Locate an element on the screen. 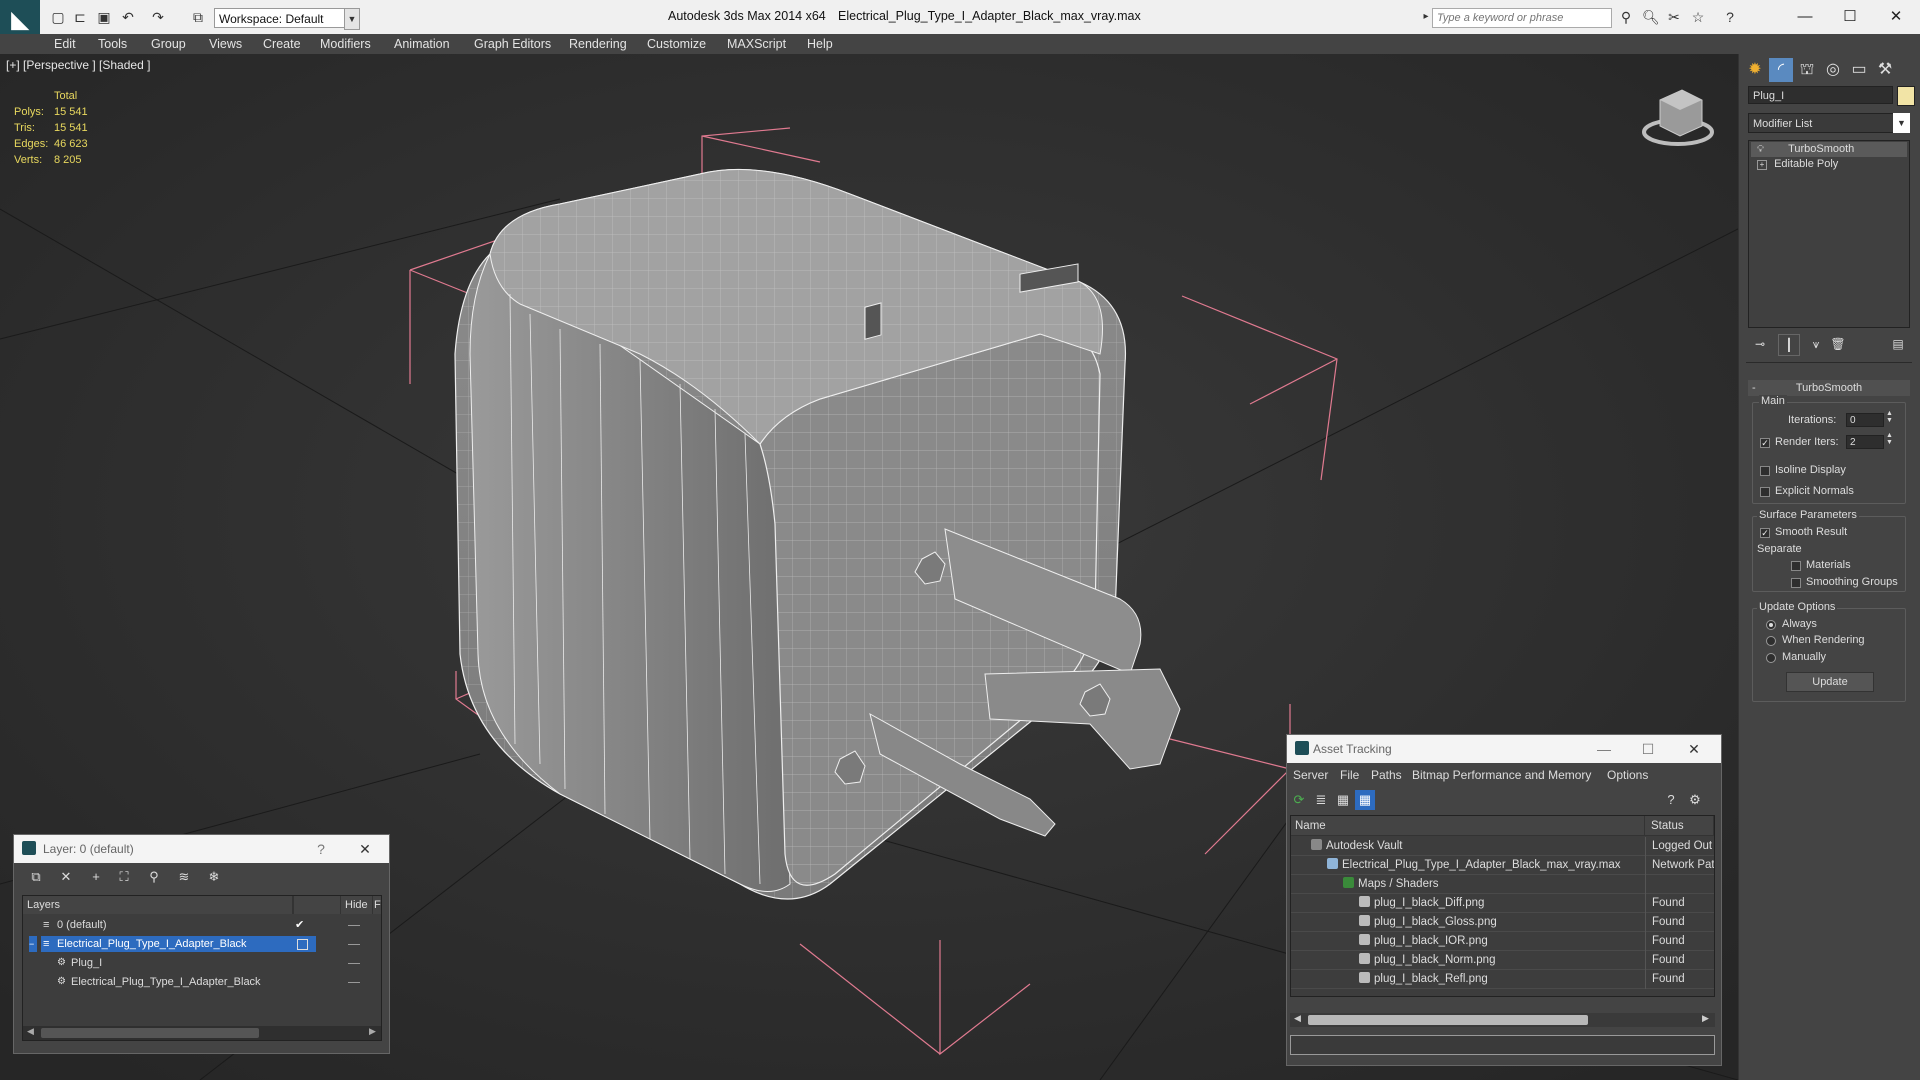 The height and width of the screenshot is (1080, 1920). settings-icon: ⚙ is located at coordinates (1695, 800).